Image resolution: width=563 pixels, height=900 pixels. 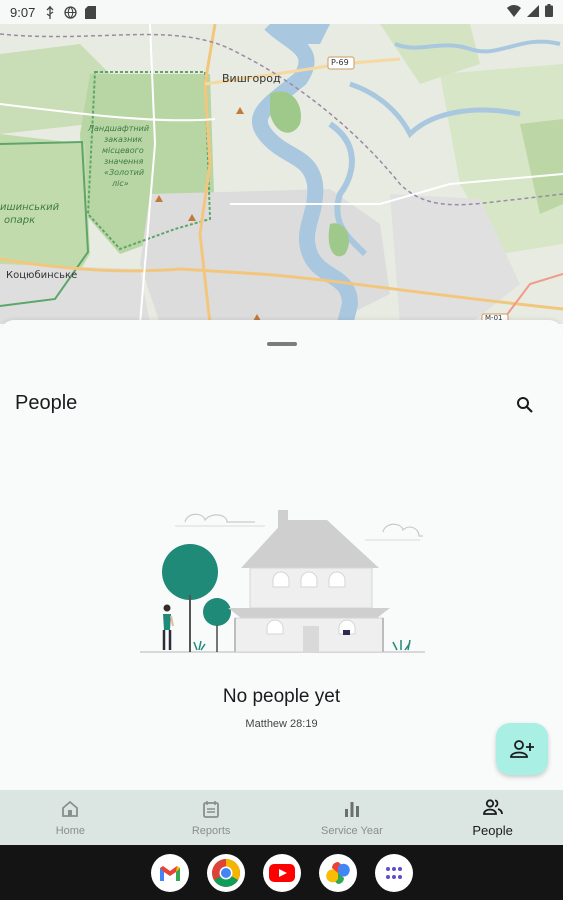 I want to click on people-icon, so click(x=492, y=807).